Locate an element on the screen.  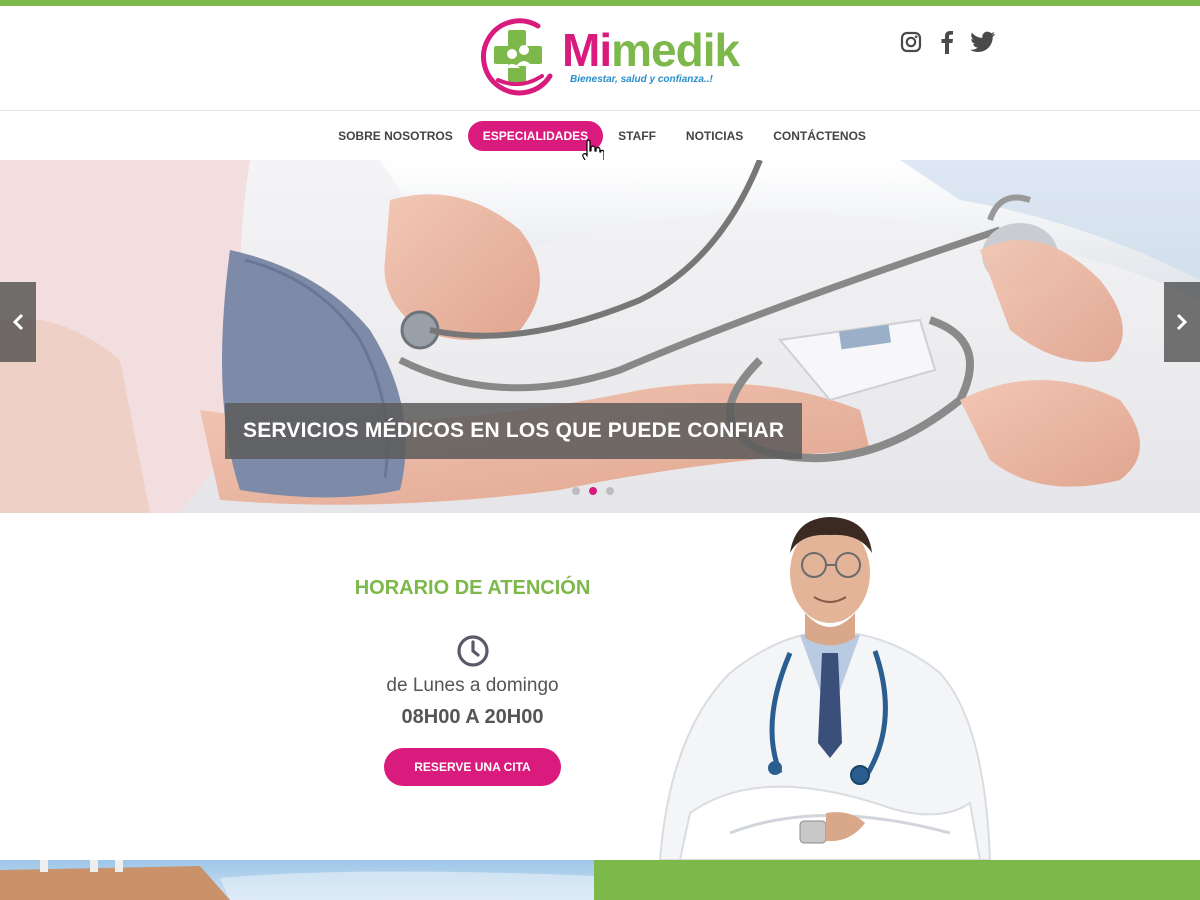
facebook-icon is located at coordinates (947, 42).